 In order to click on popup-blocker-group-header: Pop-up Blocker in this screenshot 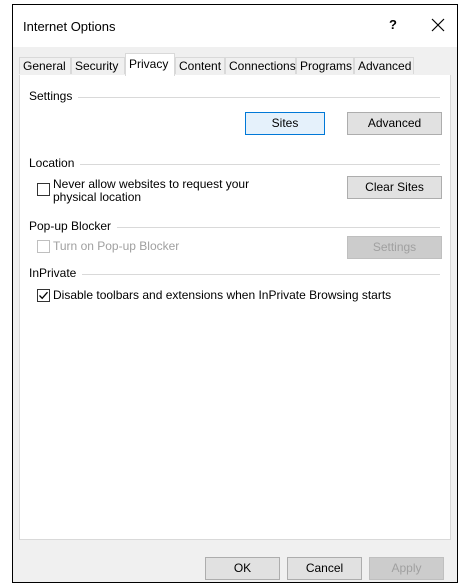, I will do `click(234, 226)`.